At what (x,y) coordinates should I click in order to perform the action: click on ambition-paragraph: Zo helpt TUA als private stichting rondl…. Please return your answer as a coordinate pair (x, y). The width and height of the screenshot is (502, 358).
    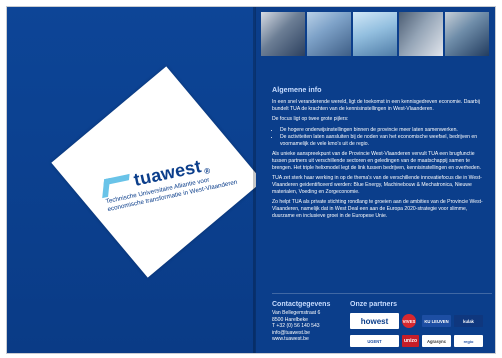
    Looking at the image, I should click on (377, 209).